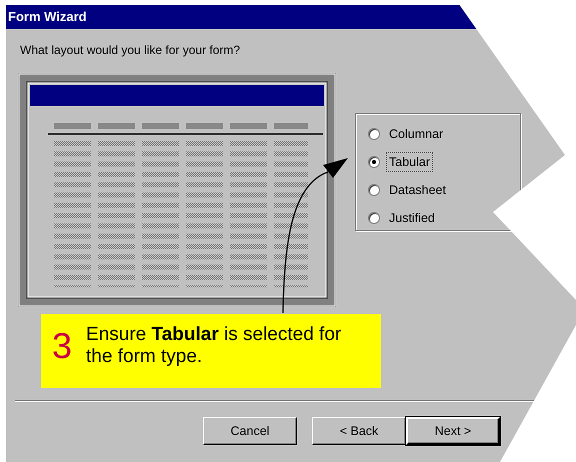 This screenshot has height=462, width=576. Describe the element at coordinates (131, 50) in the screenshot. I see `prompt-text: What layout would you like for your form?` at that location.